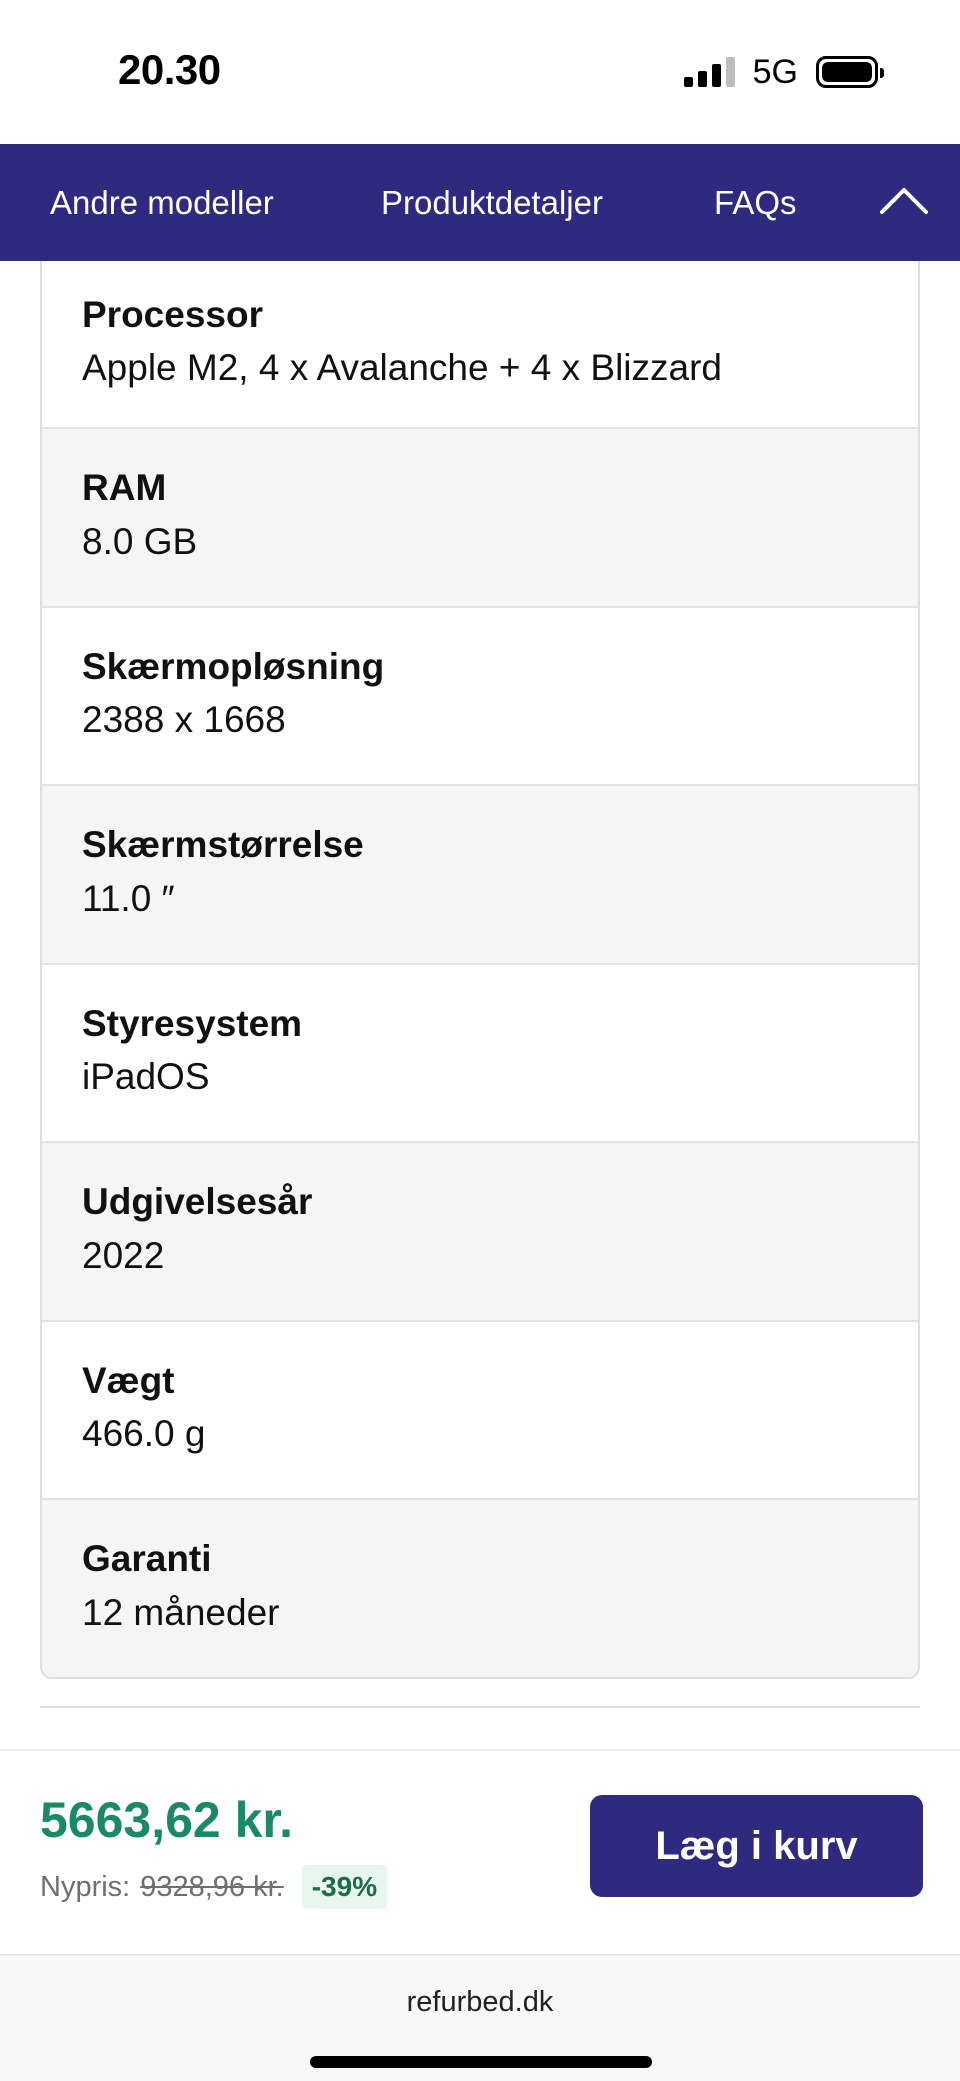 Image resolution: width=960 pixels, height=2081 pixels. I want to click on spec-value: 8.0 GB, so click(140, 541).